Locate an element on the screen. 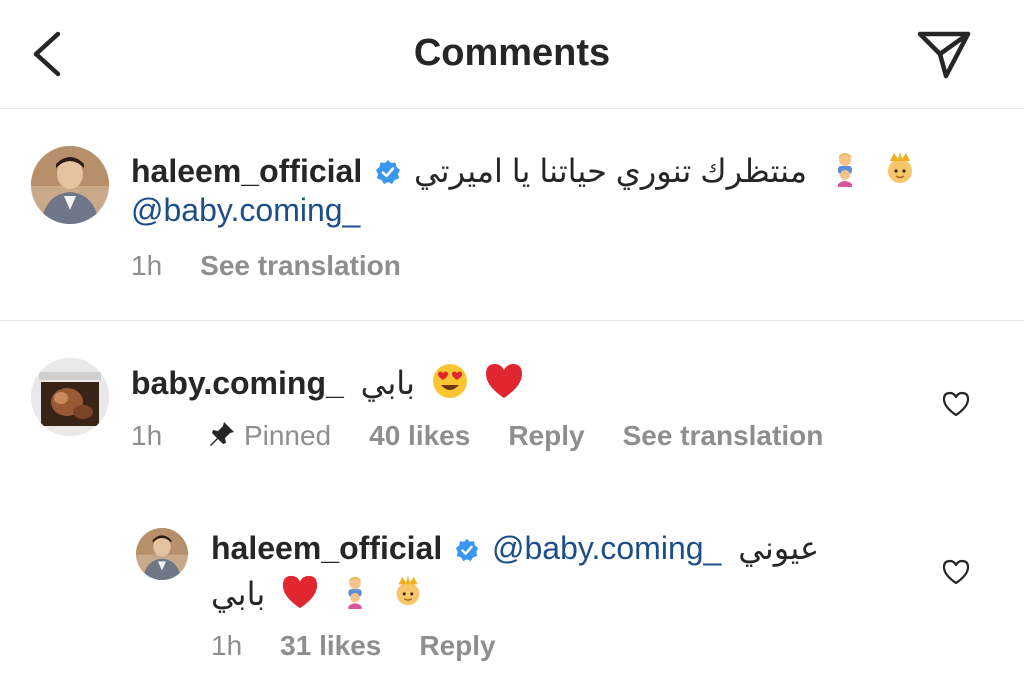  pinned-label: Pinned is located at coordinates (287, 435).